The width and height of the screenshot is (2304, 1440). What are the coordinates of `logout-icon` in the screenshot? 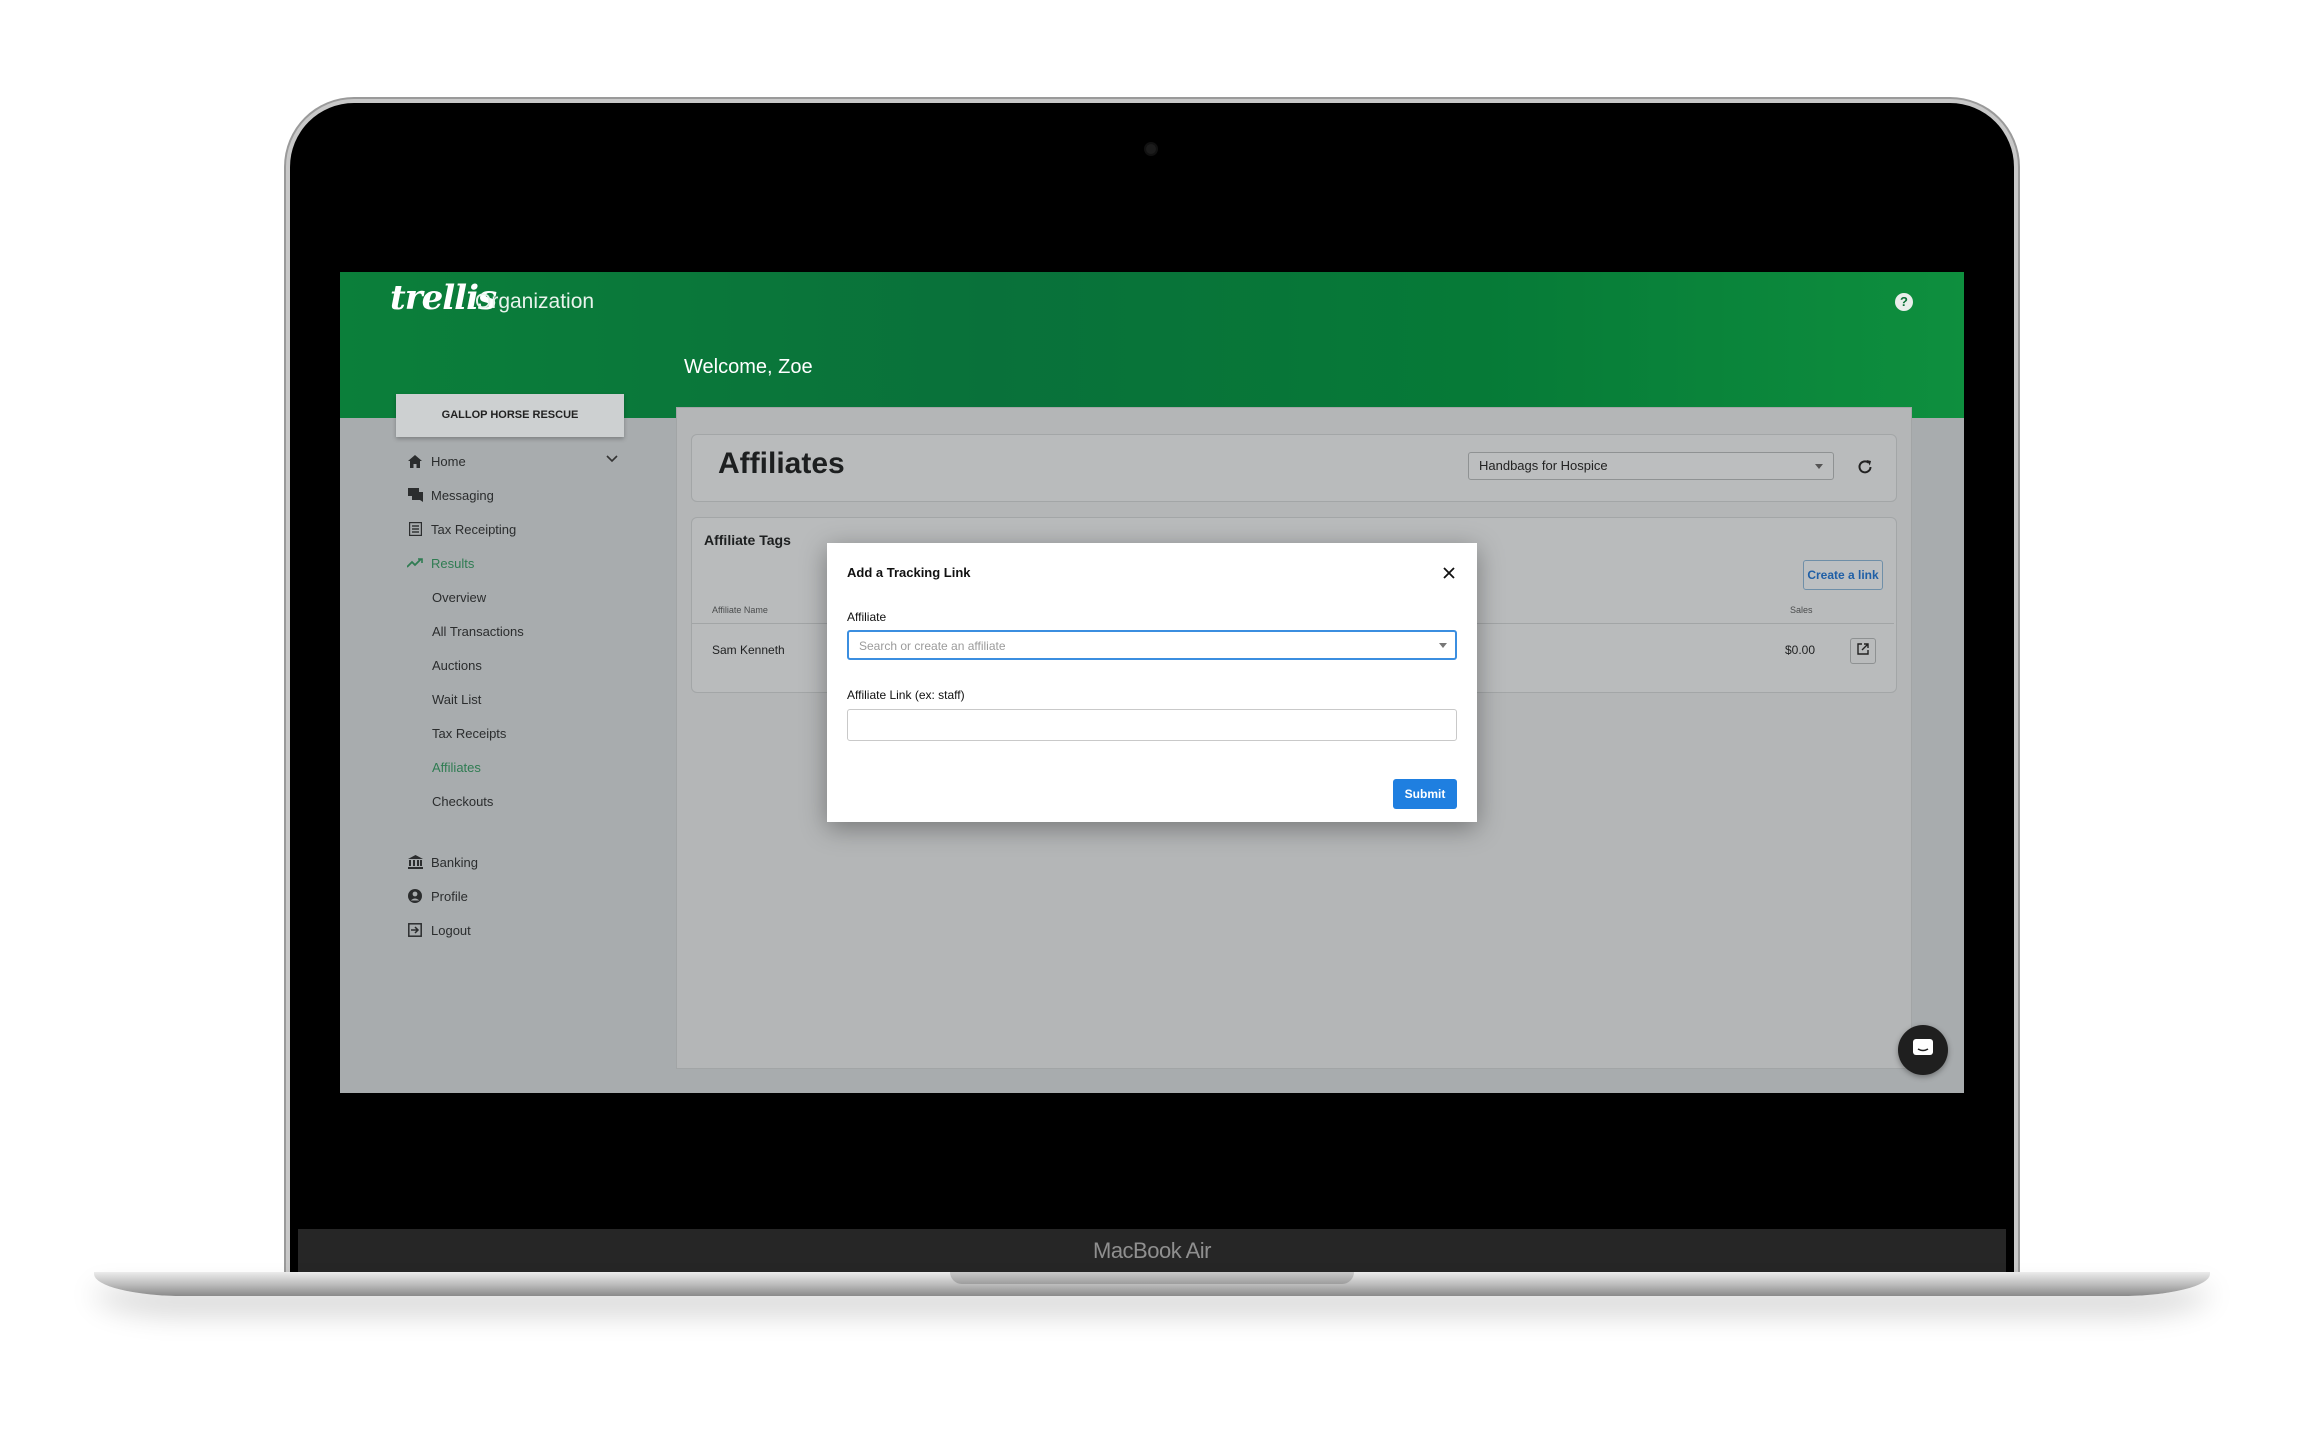 It's located at (415, 930).